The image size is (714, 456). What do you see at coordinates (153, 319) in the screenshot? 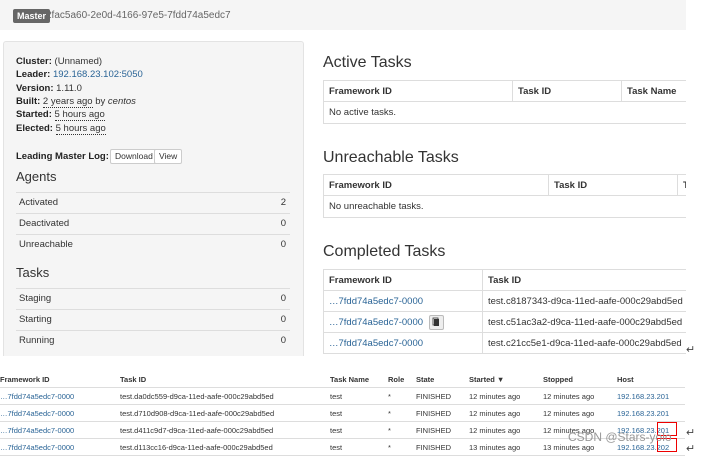
I see `tasks-row-starting: Starting 0` at bounding box center [153, 319].